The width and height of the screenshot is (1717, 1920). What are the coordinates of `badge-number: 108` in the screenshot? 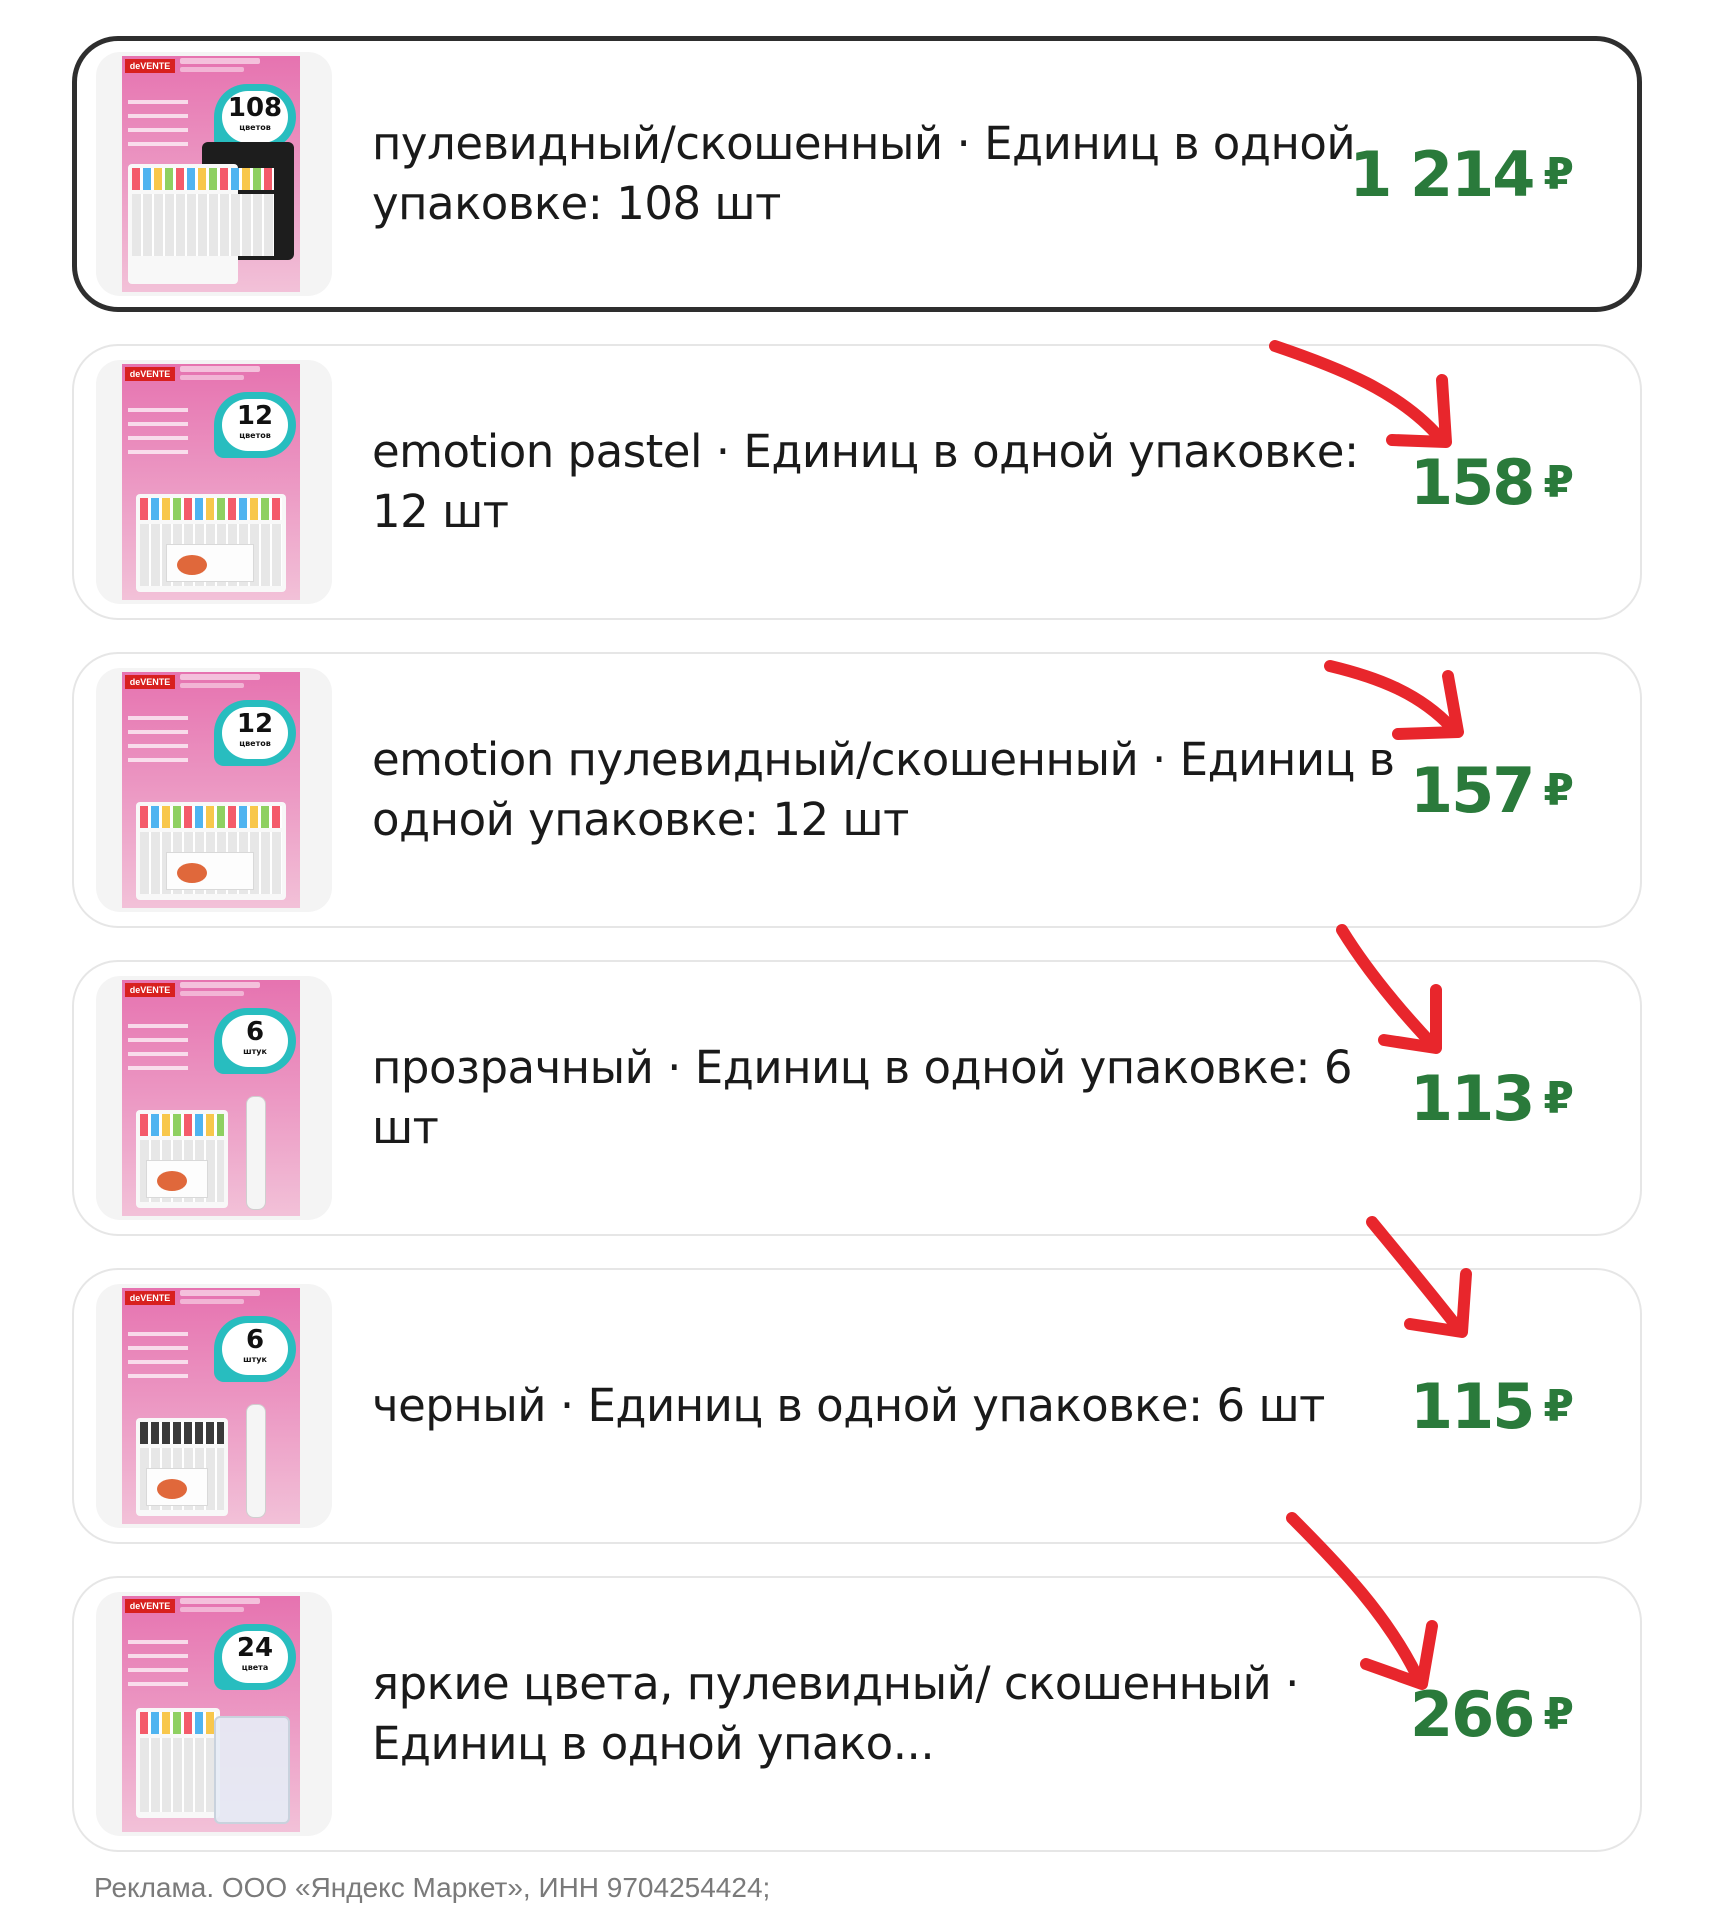 It's located at (255, 108).